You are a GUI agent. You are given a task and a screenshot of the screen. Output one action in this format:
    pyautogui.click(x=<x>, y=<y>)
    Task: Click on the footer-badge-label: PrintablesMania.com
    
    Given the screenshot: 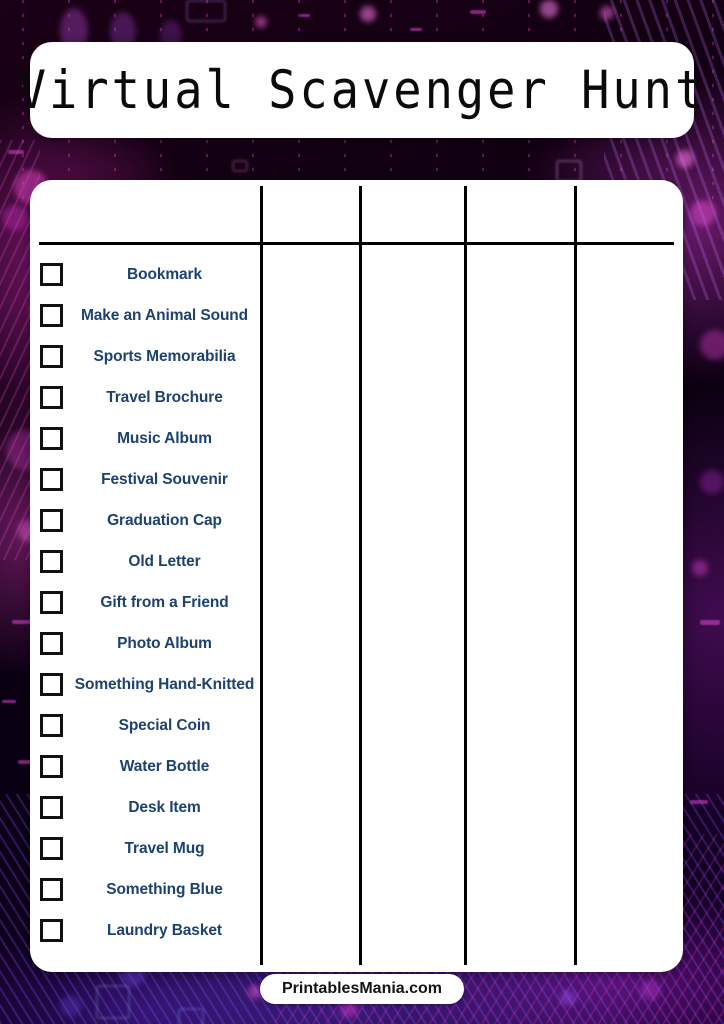 What is the action you would take?
    pyautogui.click(x=362, y=988)
    